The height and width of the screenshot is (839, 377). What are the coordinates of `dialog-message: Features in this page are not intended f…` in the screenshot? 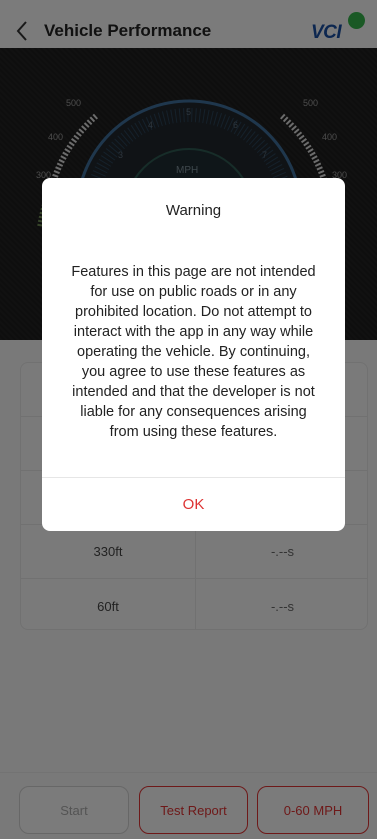 It's located at (193, 352).